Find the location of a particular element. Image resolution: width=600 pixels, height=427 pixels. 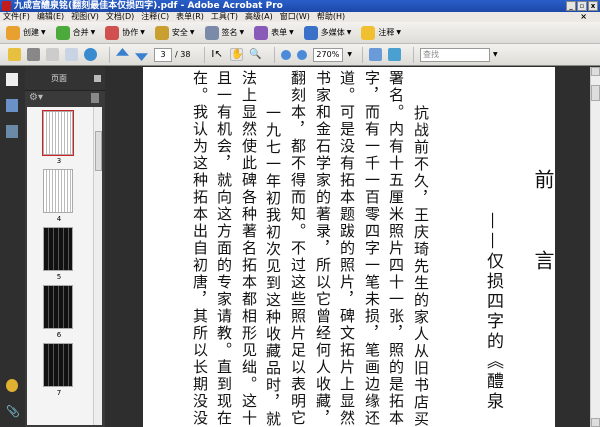

marquee-zoom-icon: 🔍 is located at coordinates (255, 54).